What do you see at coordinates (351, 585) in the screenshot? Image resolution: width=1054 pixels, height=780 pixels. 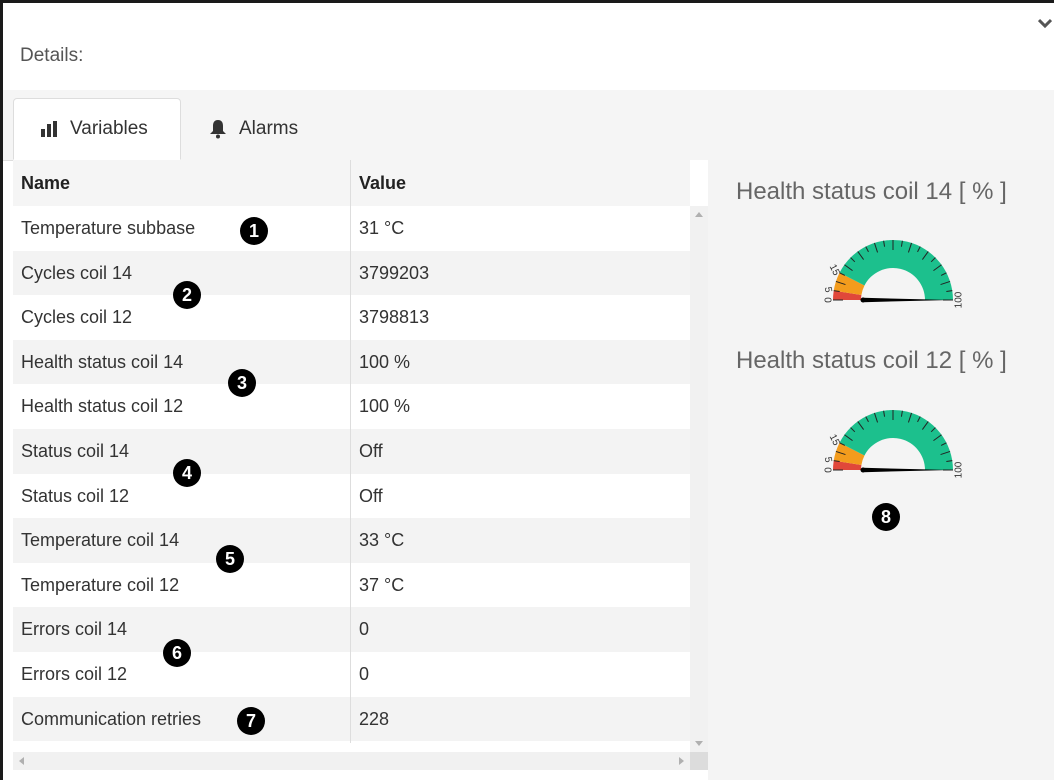 I see `table-row: Temperature coil 12 37 °C` at bounding box center [351, 585].